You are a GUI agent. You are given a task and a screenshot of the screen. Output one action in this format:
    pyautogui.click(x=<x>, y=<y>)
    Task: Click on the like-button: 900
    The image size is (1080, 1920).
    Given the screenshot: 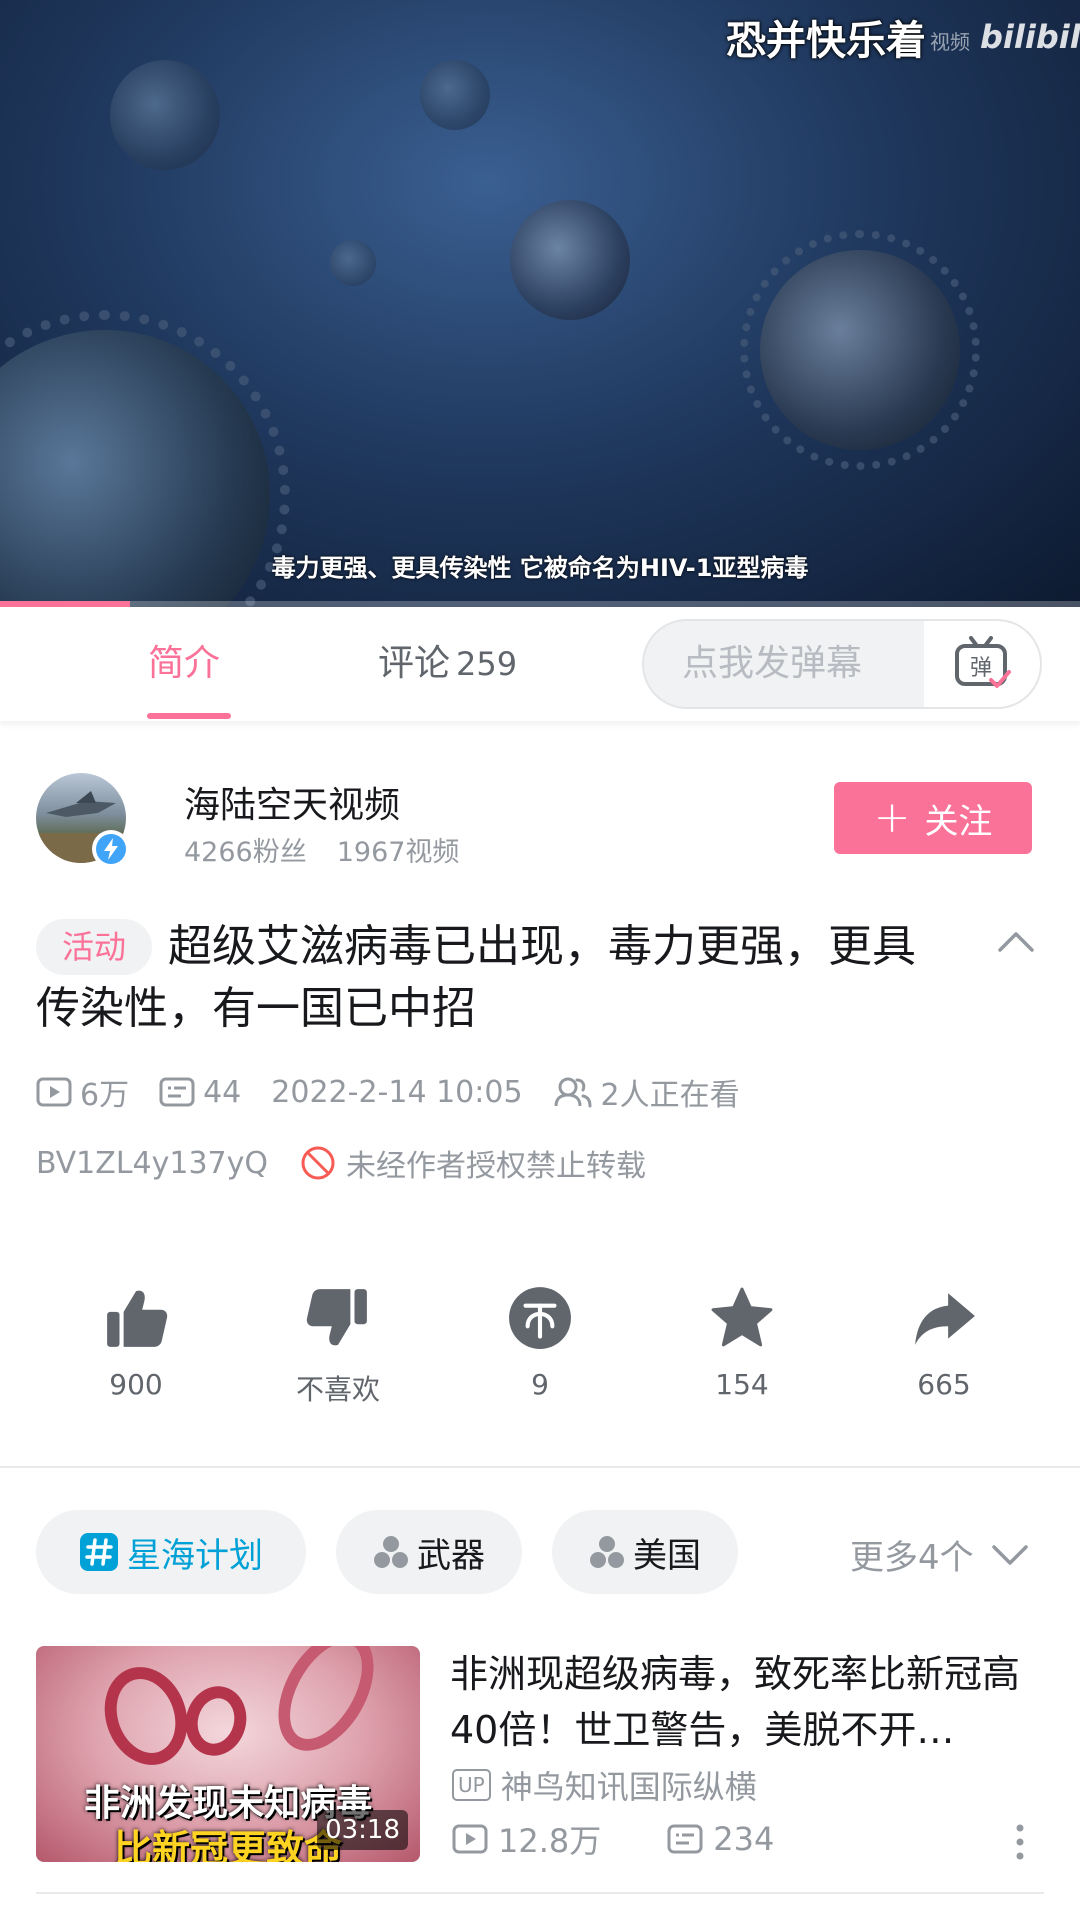 What is the action you would take?
    pyautogui.click(x=136, y=1340)
    